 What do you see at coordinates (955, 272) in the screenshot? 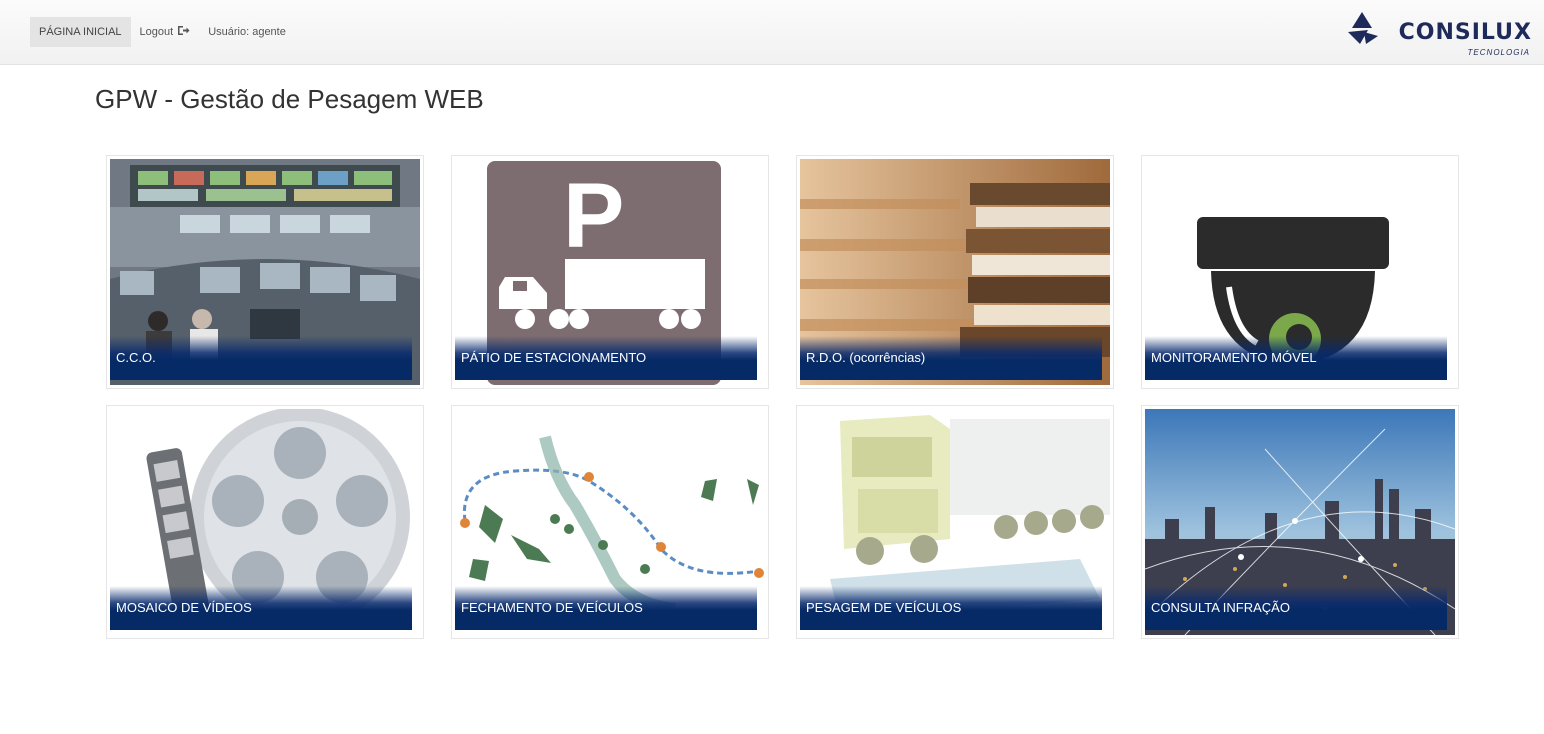
I see `tile-rdo: R.D.O. (ocorrências)` at bounding box center [955, 272].